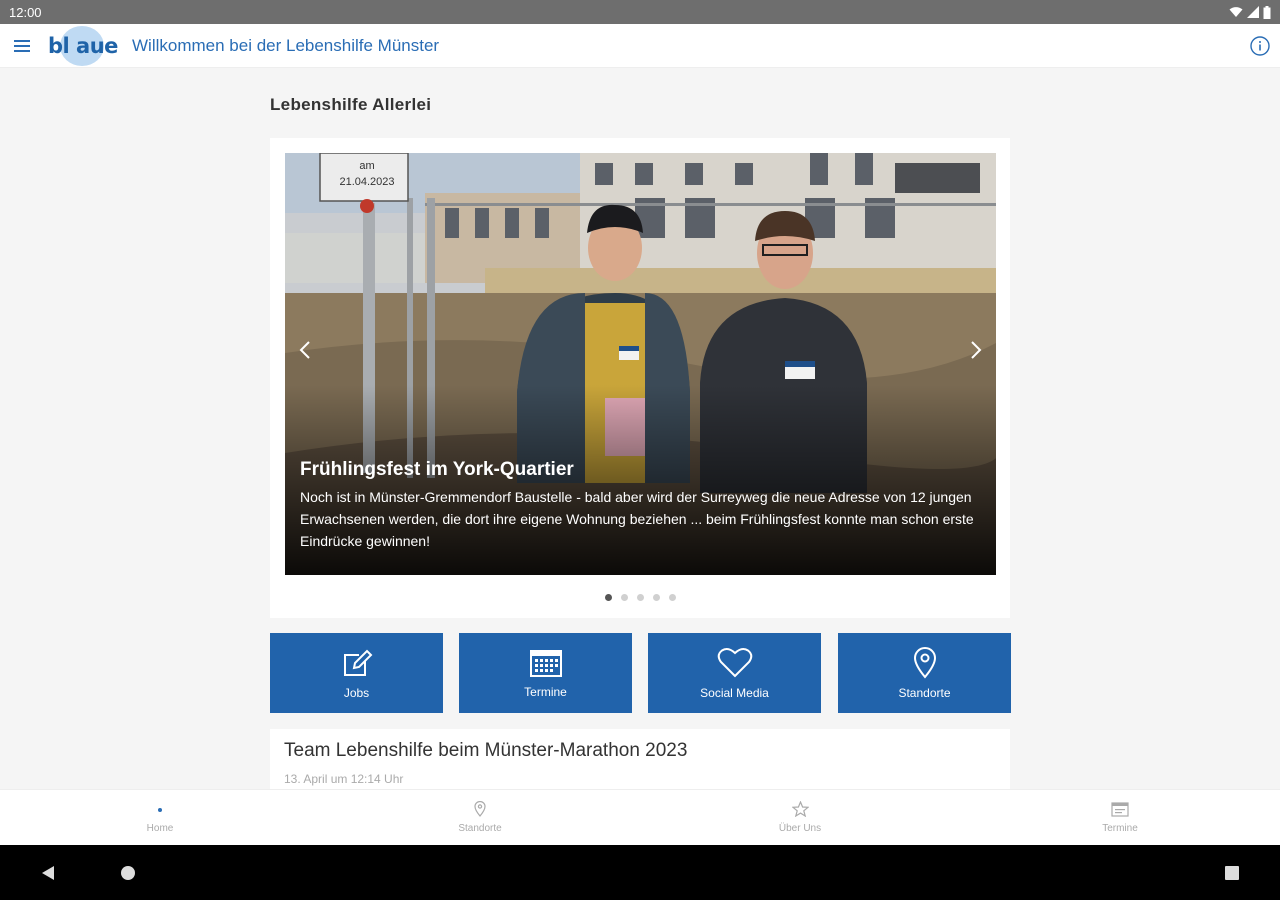  Describe the element at coordinates (1267, 12) in the screenshot. I see `battery-icon` at that location.